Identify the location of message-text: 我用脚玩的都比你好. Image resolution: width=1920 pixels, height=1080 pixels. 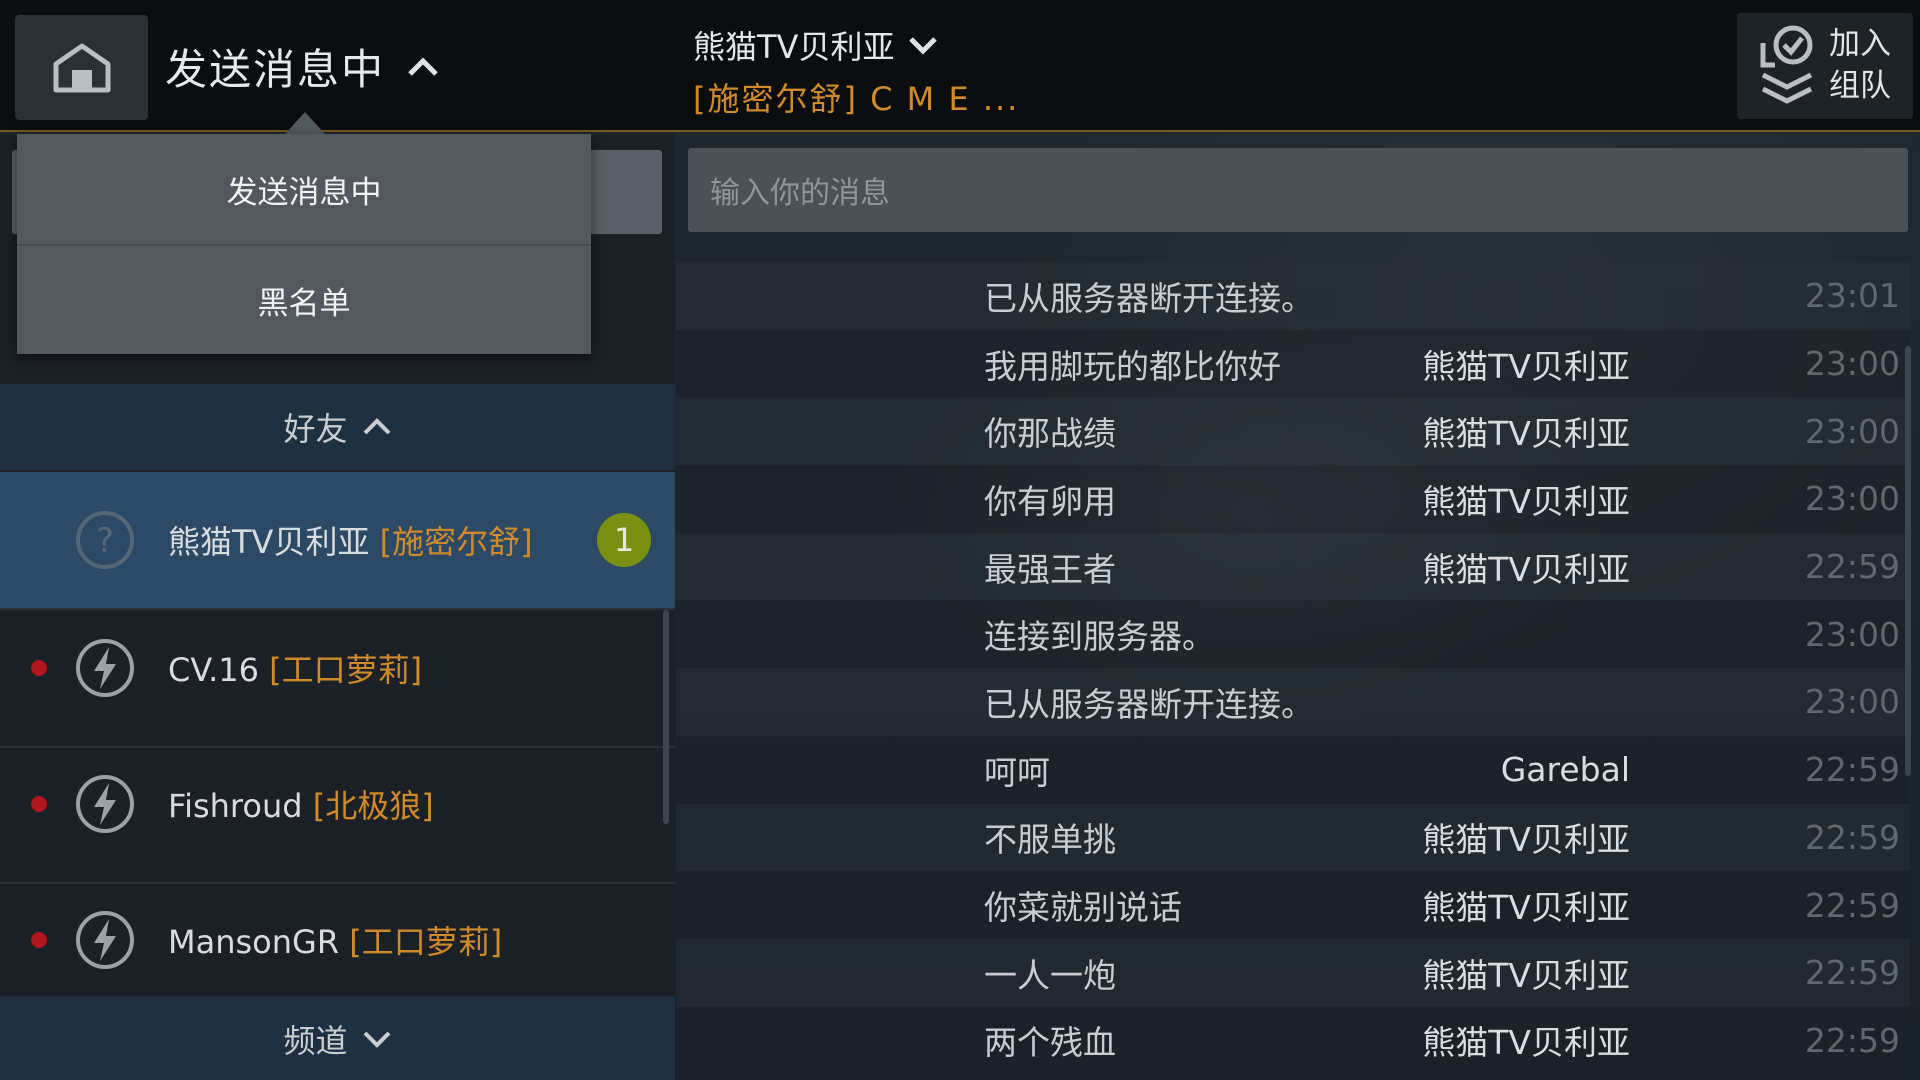
(1132, 366).